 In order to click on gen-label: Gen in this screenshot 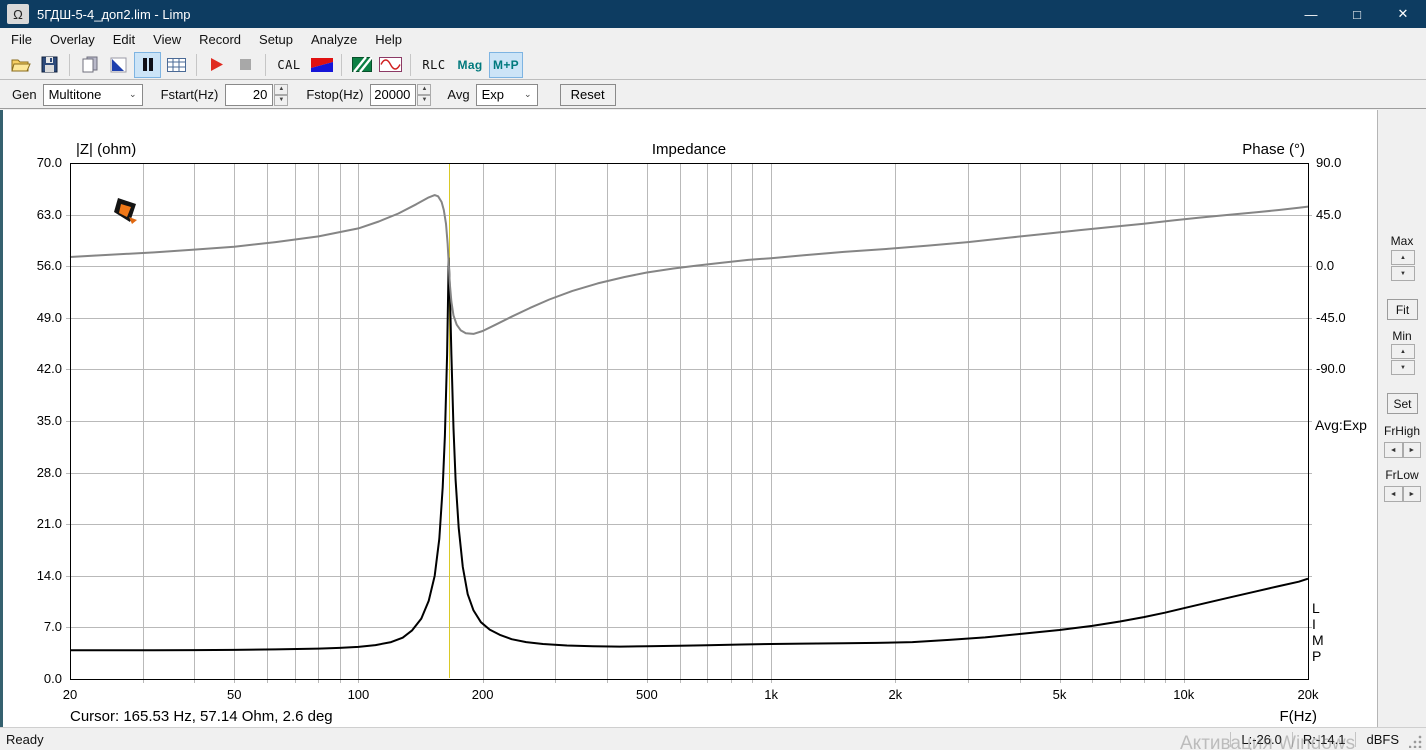, I will do `click(24, 94)`.